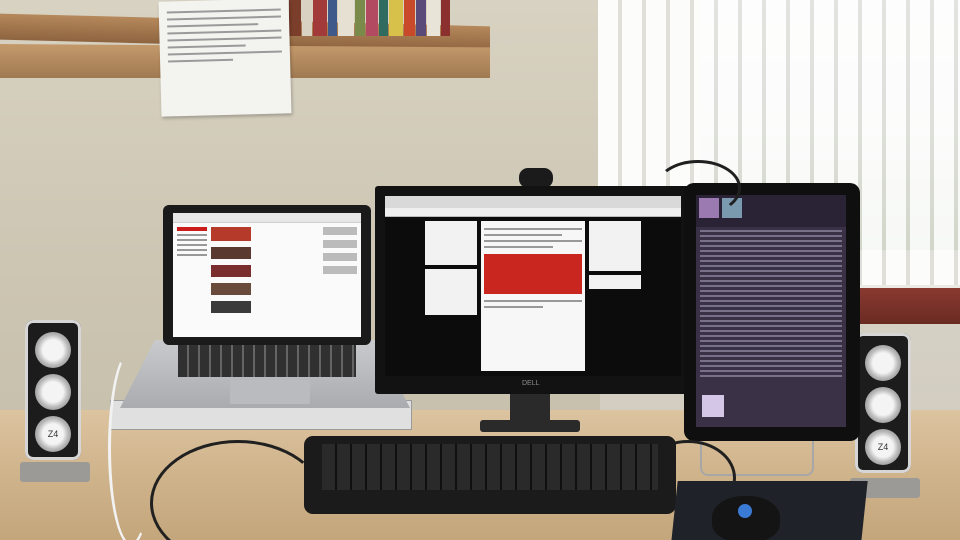 The height and width of the screenshot is (540, 960). What do you see at coordinates (490, 467) in the screenshot?
I see `keyboard-keys` at bounding box center [490, 467].